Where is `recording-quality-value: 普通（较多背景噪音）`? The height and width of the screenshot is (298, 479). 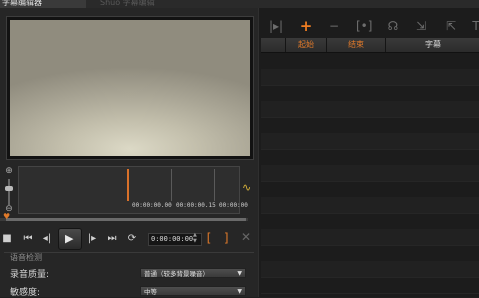
recording-quality-value: 普通（较多背景噪音） is located at coordinates (176, 274).